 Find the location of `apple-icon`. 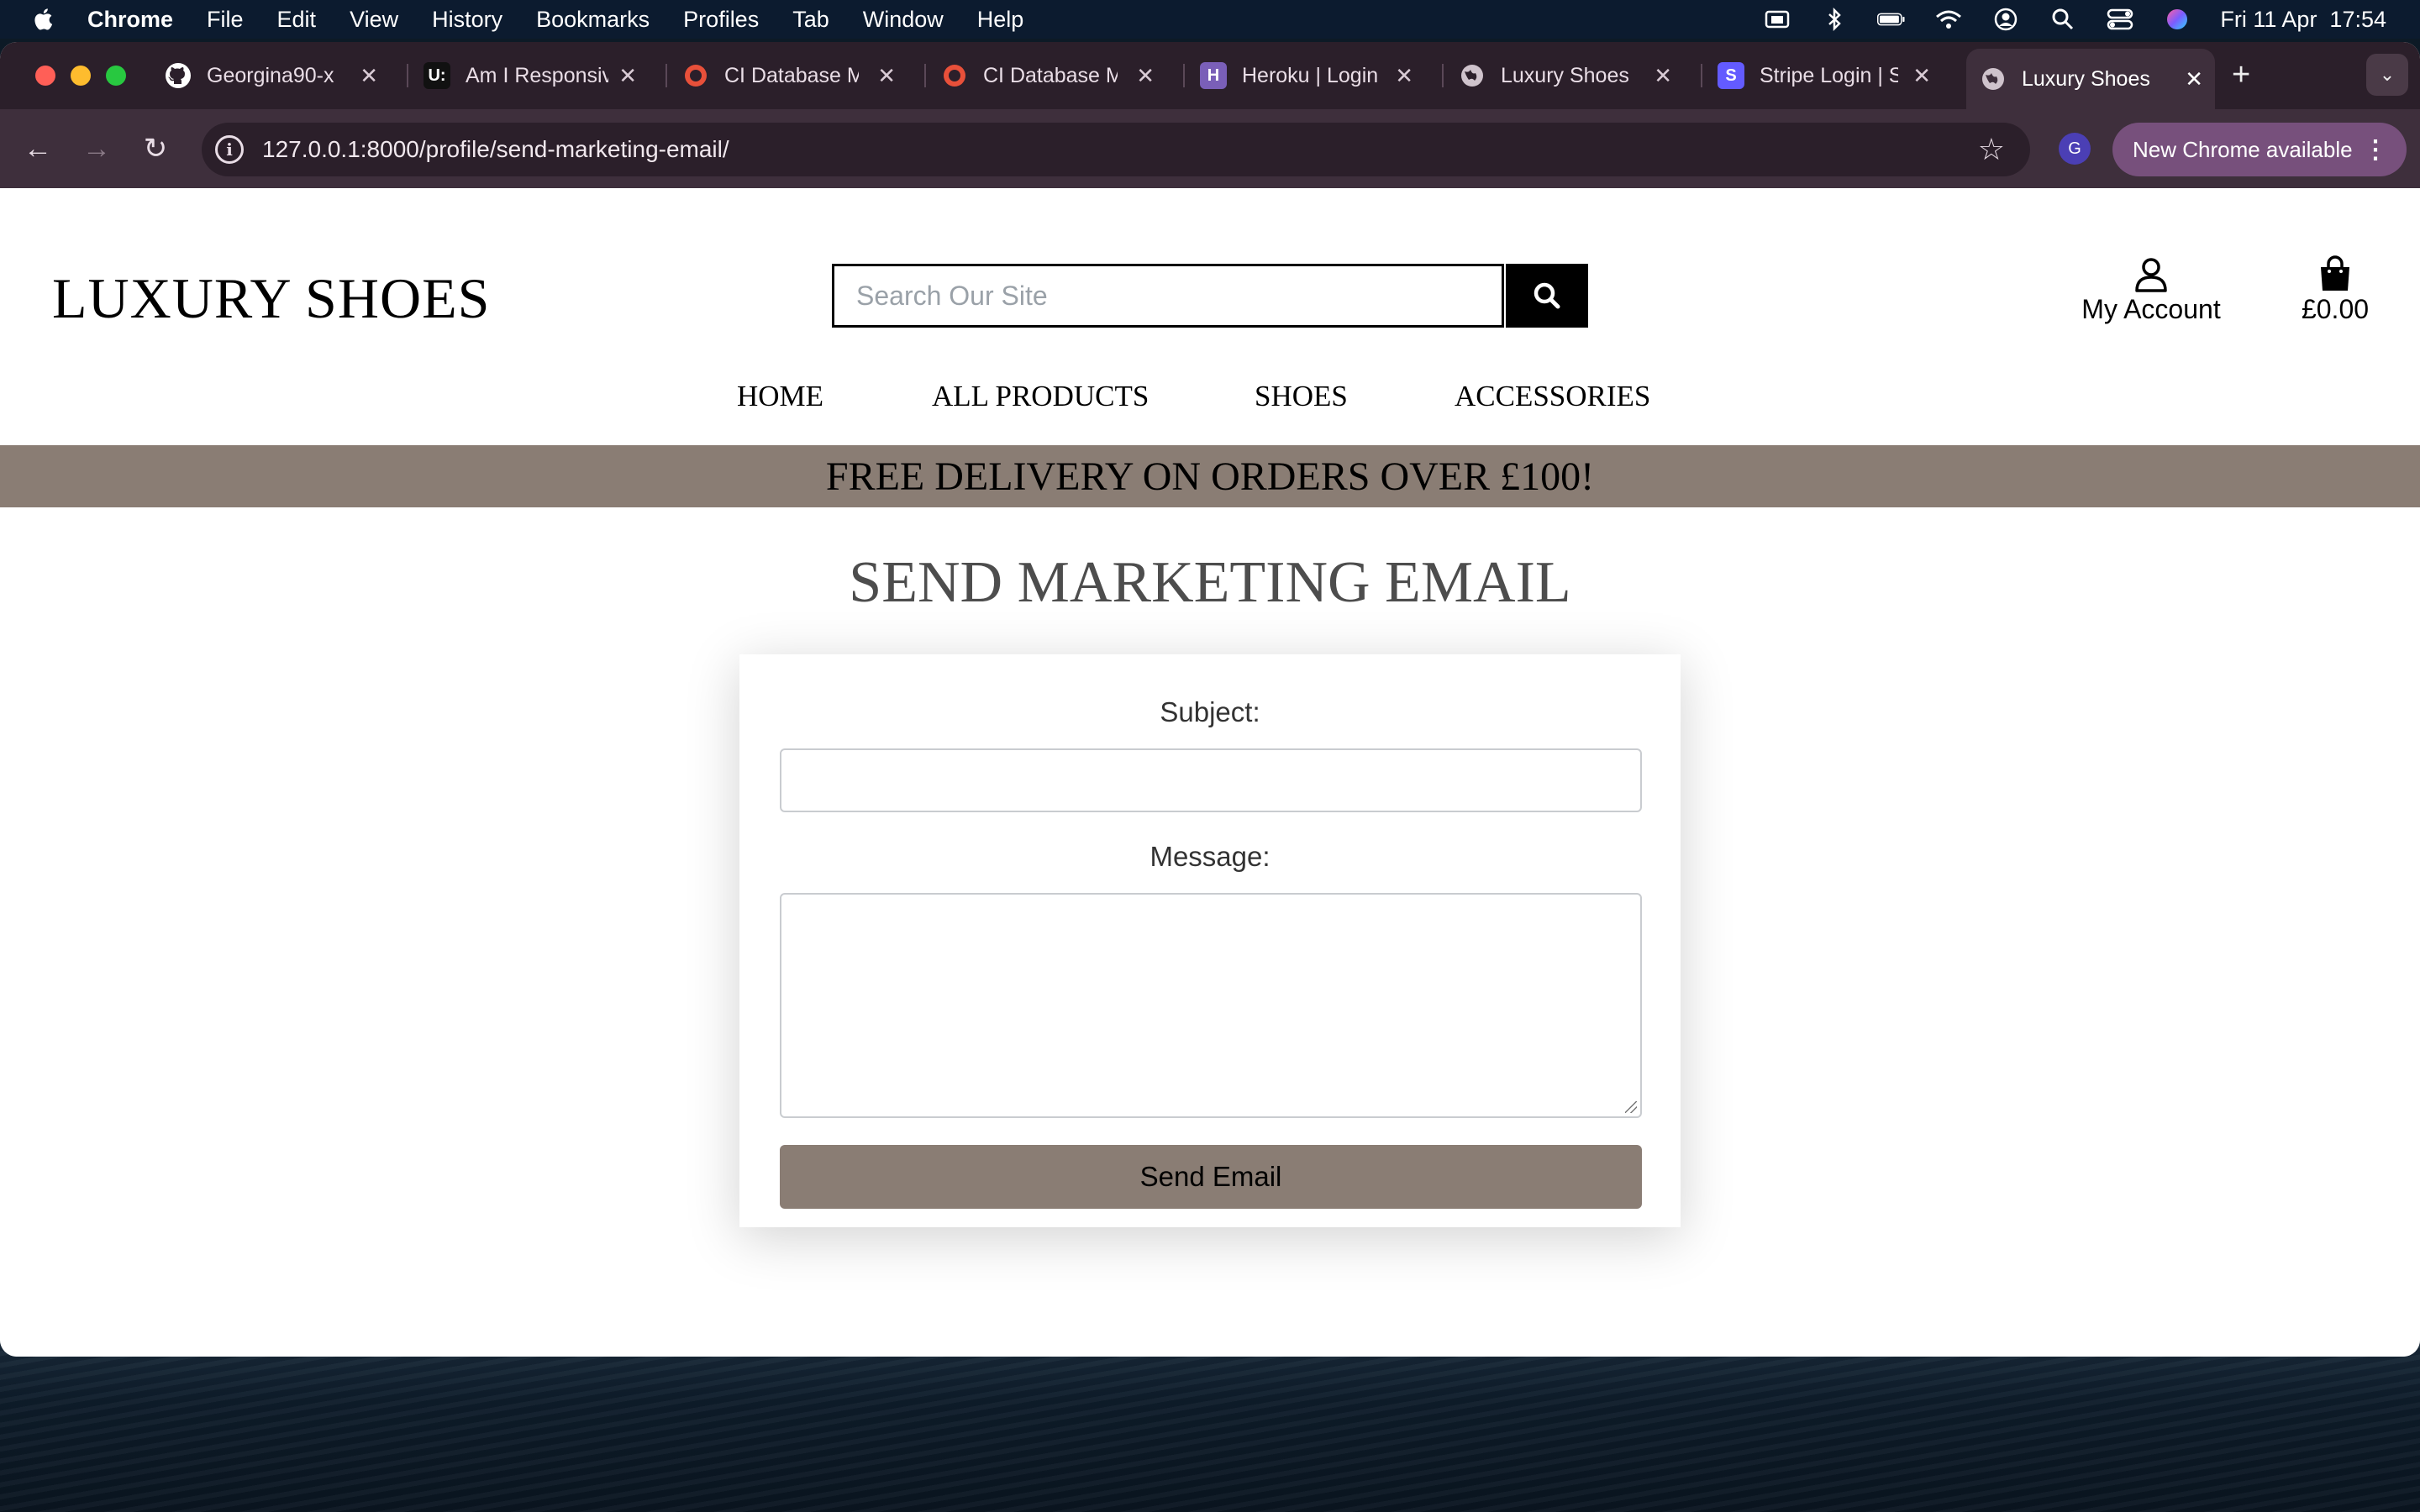

apple-icon is located at coordinates (44, 19).